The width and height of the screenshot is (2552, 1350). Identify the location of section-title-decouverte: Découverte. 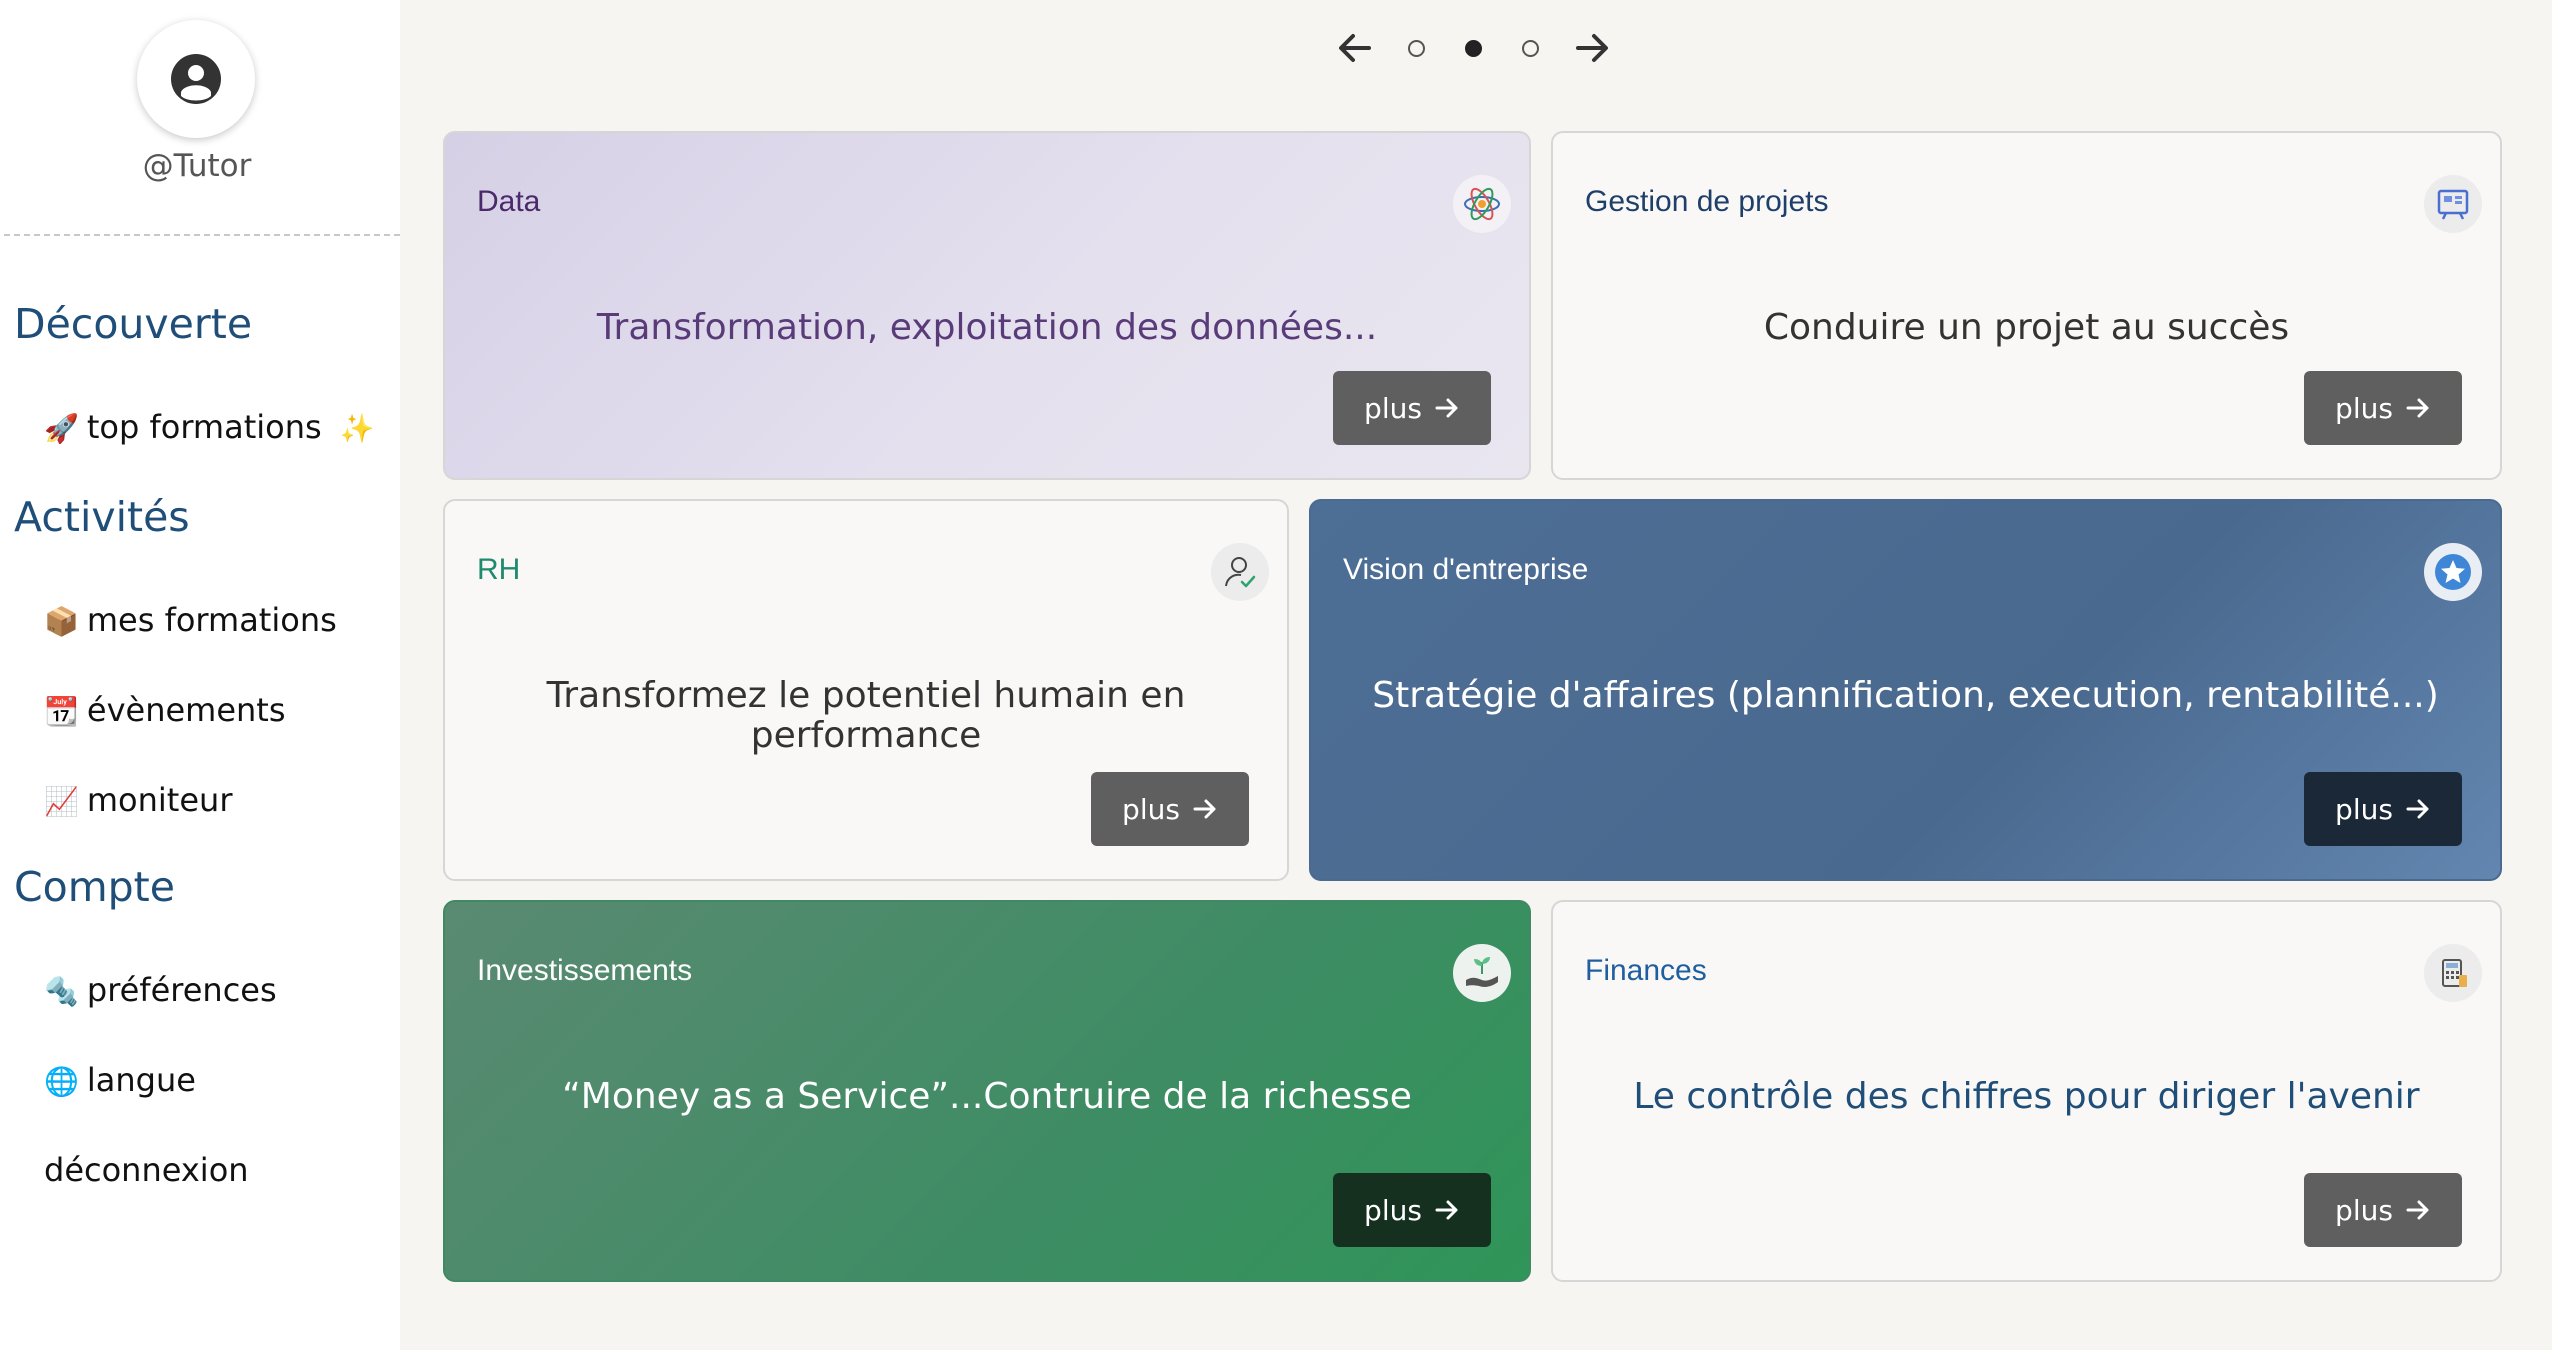
(133, 324).